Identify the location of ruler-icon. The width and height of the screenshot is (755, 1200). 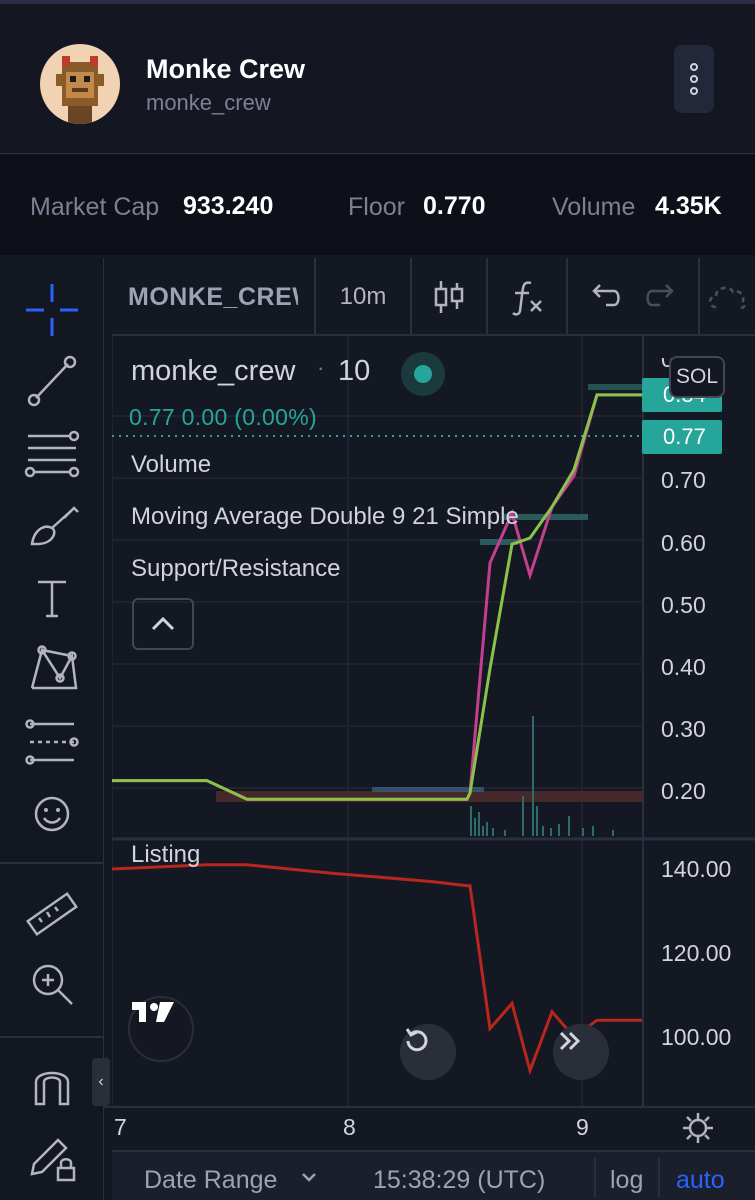
(52, 914).